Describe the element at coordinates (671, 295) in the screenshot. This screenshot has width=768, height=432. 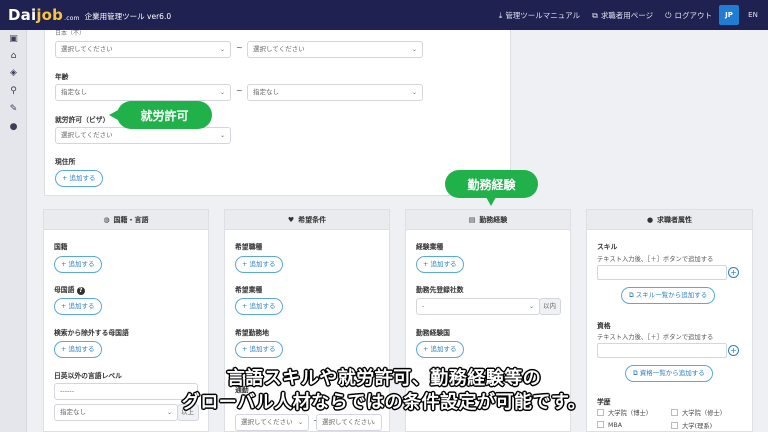
I see `skill-list-button-label: スキル一覧から追加する` at that location.